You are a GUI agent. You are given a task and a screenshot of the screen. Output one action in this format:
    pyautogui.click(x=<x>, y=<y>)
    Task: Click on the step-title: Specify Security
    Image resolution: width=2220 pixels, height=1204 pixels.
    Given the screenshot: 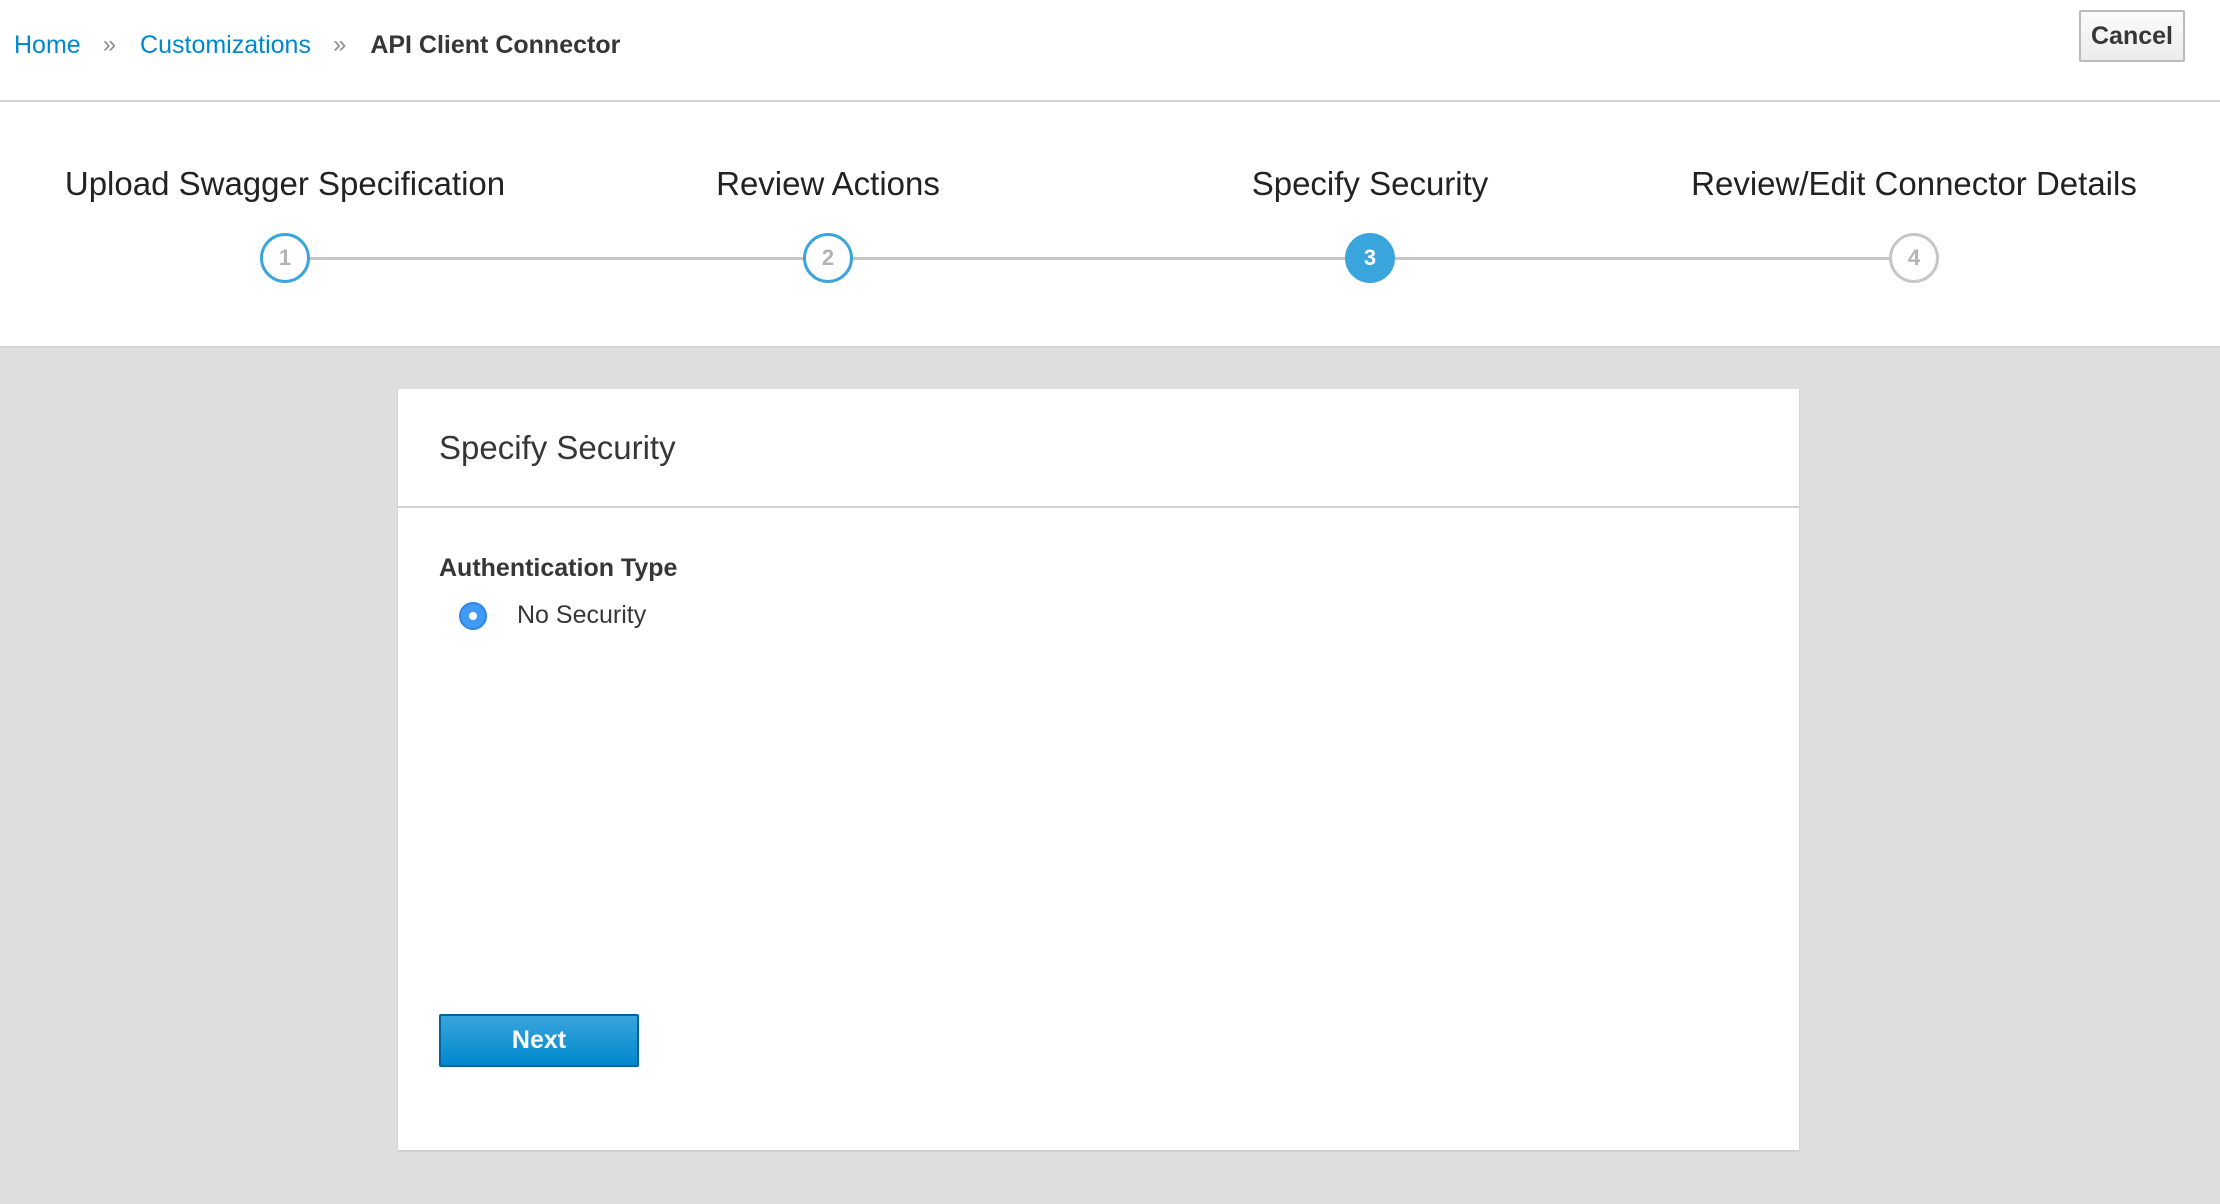 What is the action you would take?
    pyautogui.click(x=1370, y=183)
    